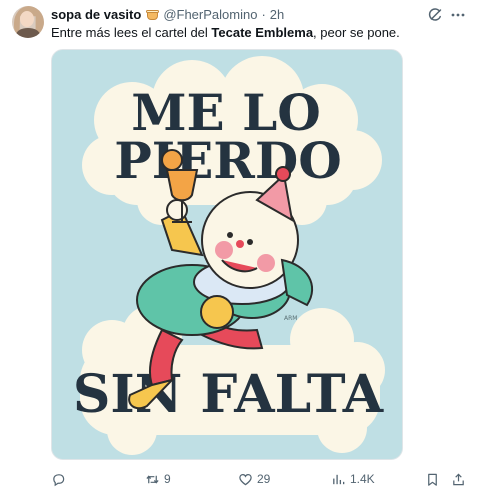 This screenshot has width=477, height=498. Describe the element at coordinates (277, 14) in the screenshot. I see `timestamp: 2h` at that location.